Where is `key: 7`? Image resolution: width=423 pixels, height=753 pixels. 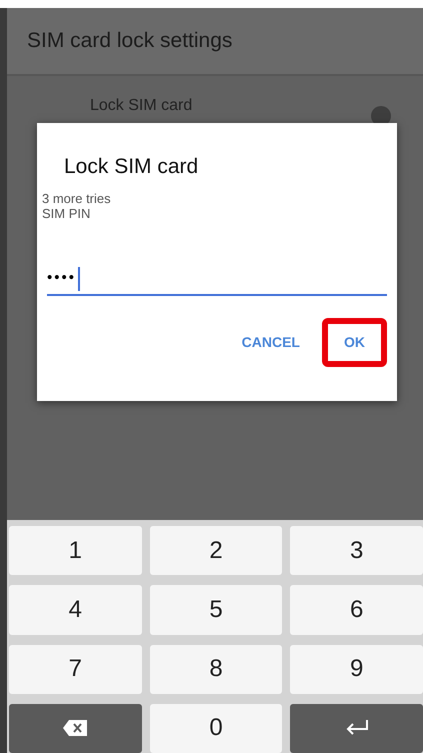 key: 7 is located at coordinates (75, 669).